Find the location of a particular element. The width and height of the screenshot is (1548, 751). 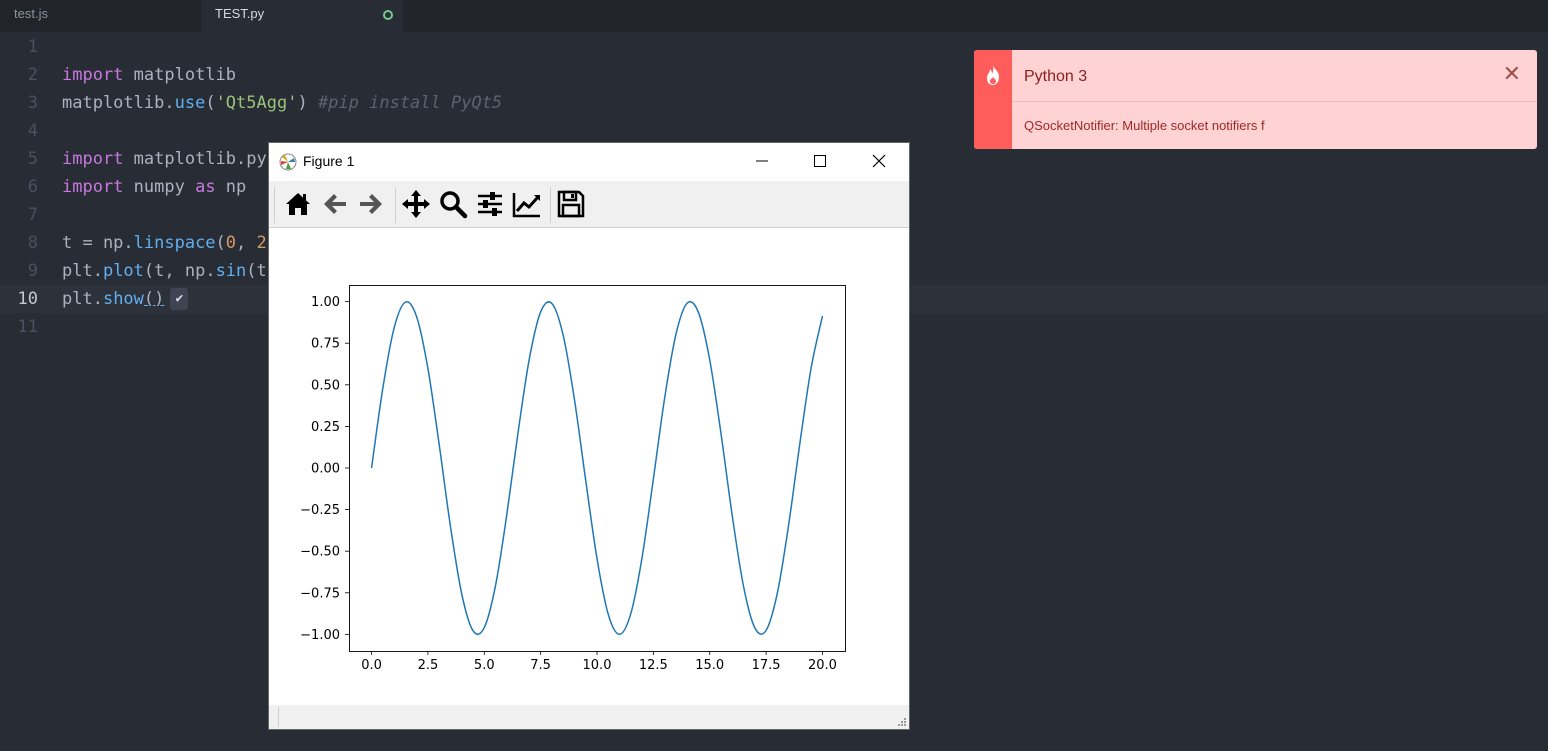

tab-label: test.js is located at coordinates (31, 13).